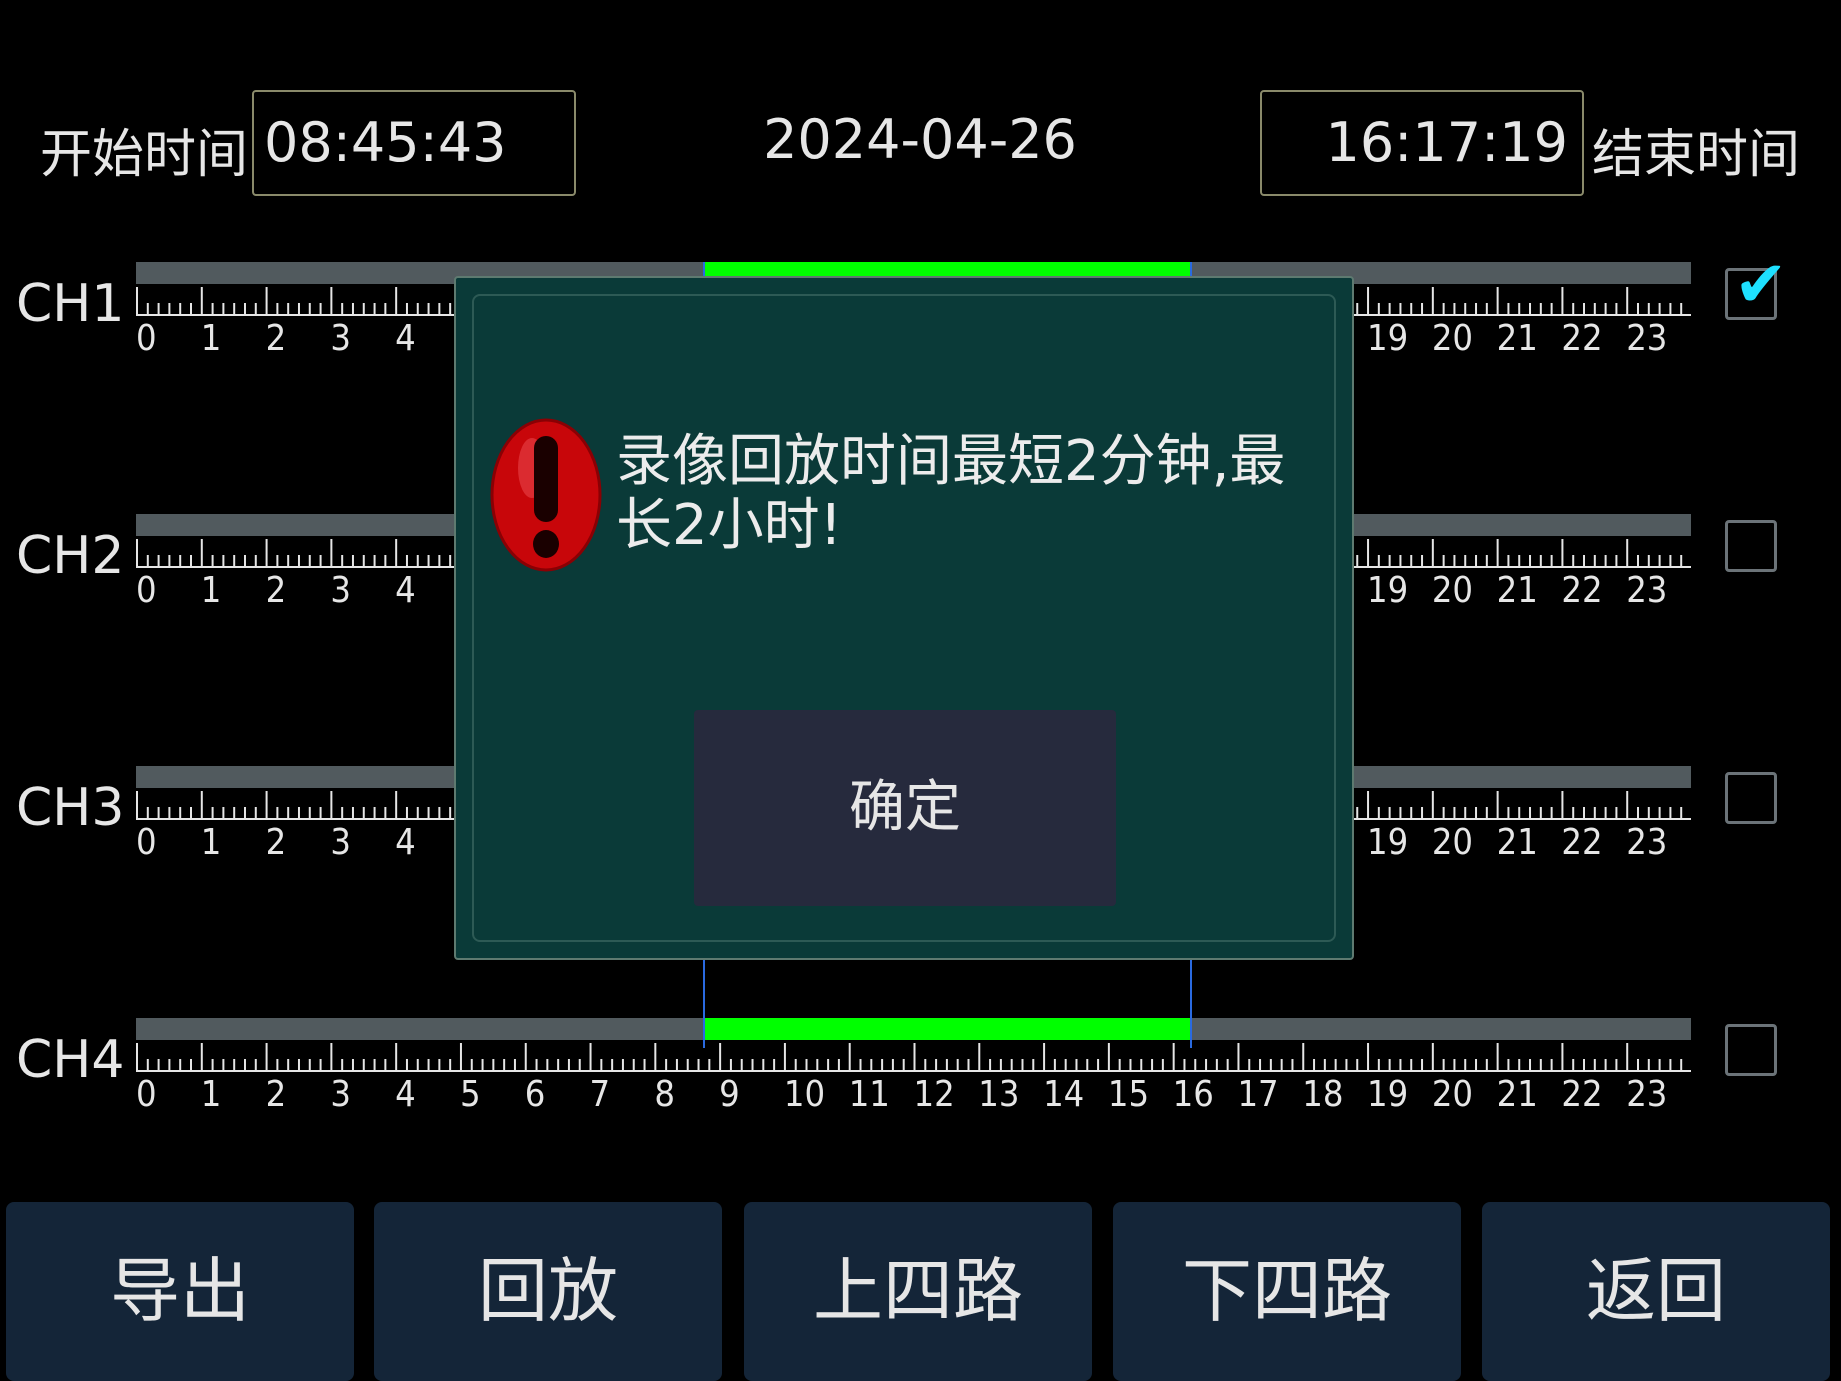 The height and width of the screenshot is (1381, 1841). What do you see at coordinates (385, 142) in the screenshot?
I see `start-time-value: 08:45:43` at bounding box center [385, 142].